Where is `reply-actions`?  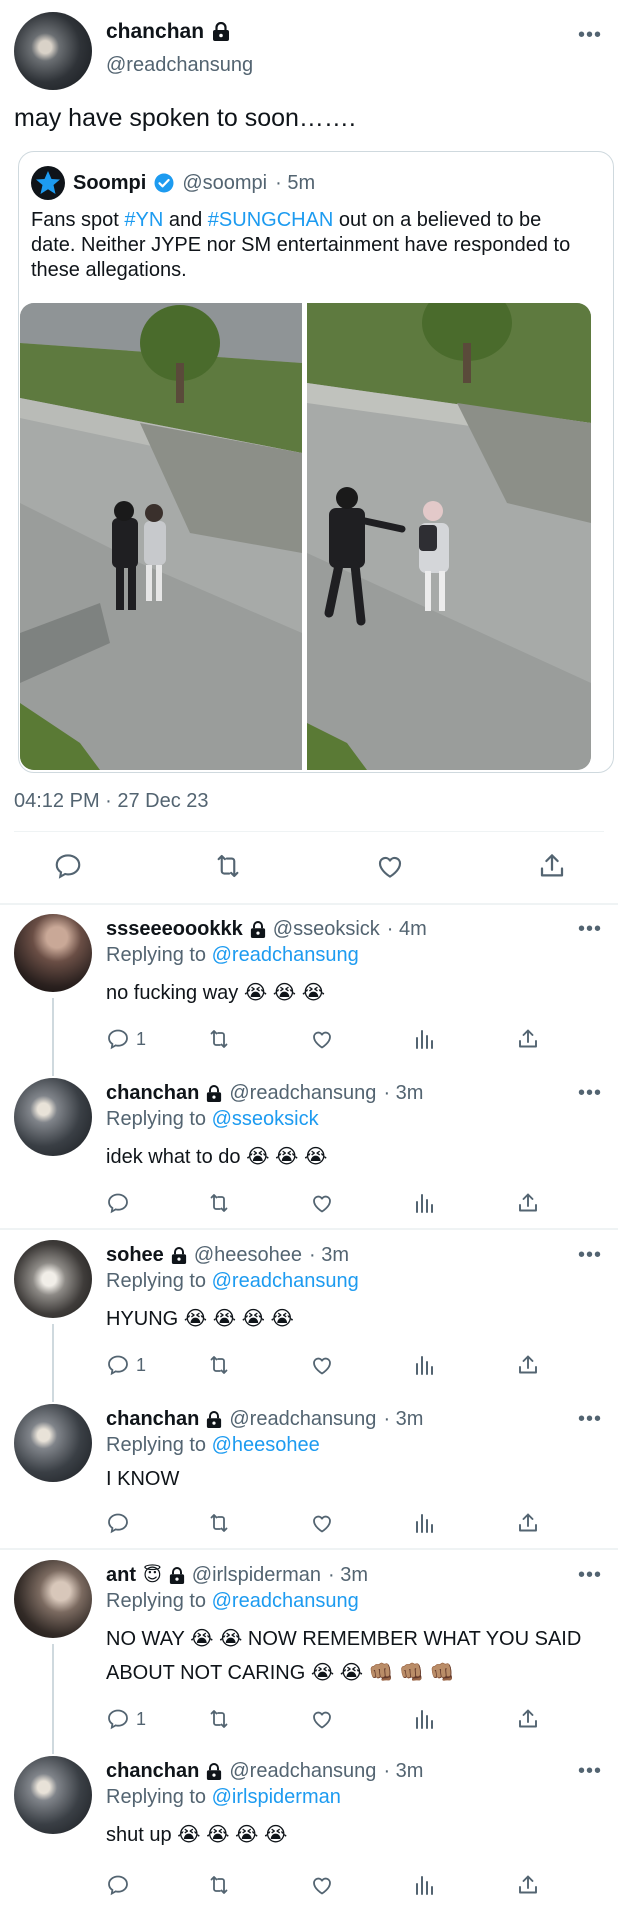 reply-actions is located at coordinates (330, 1203).